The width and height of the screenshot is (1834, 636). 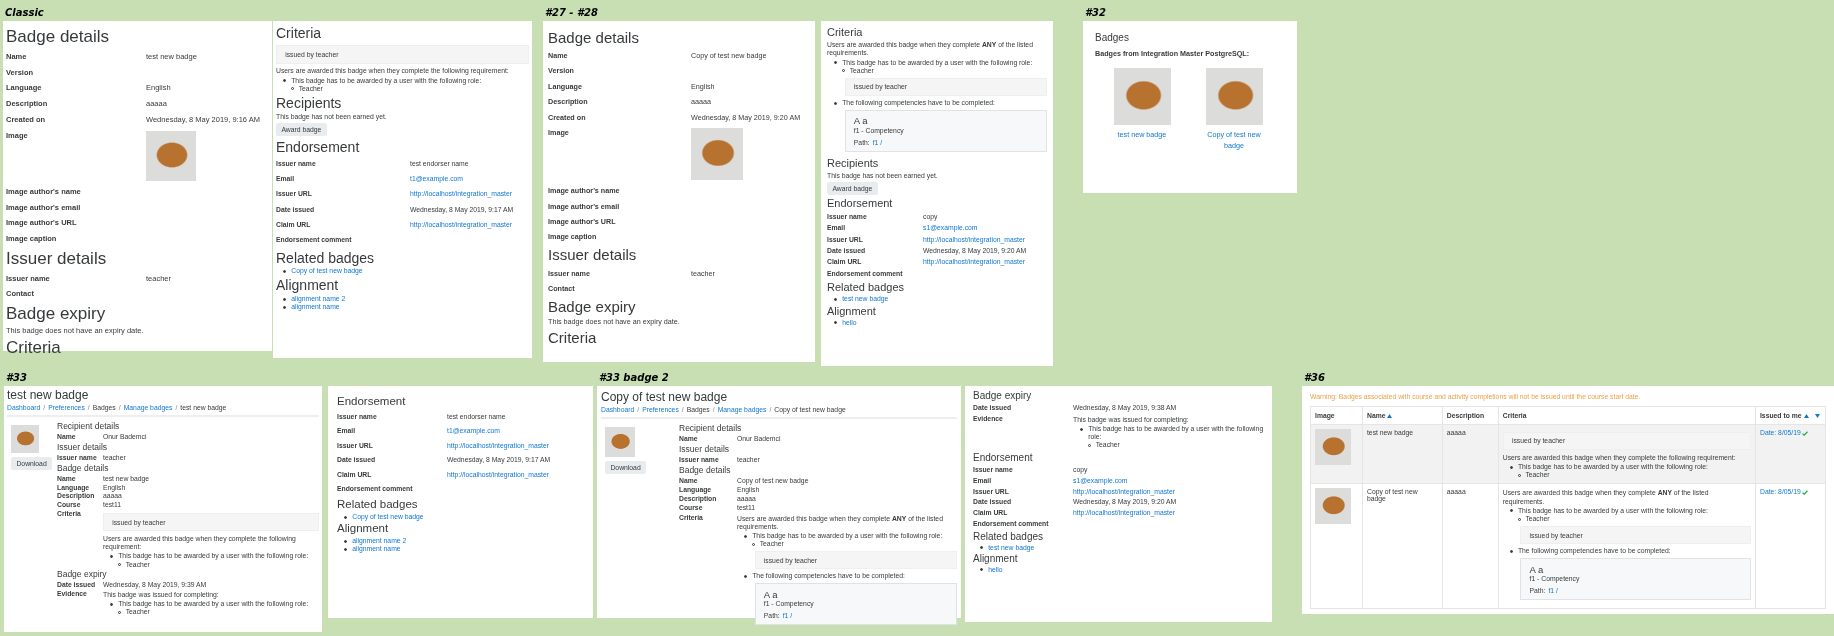 What do you see at coordinates (1314, 378) in the screenshot?
I see `group-caption: #36` at bounding box center [1314, 378].